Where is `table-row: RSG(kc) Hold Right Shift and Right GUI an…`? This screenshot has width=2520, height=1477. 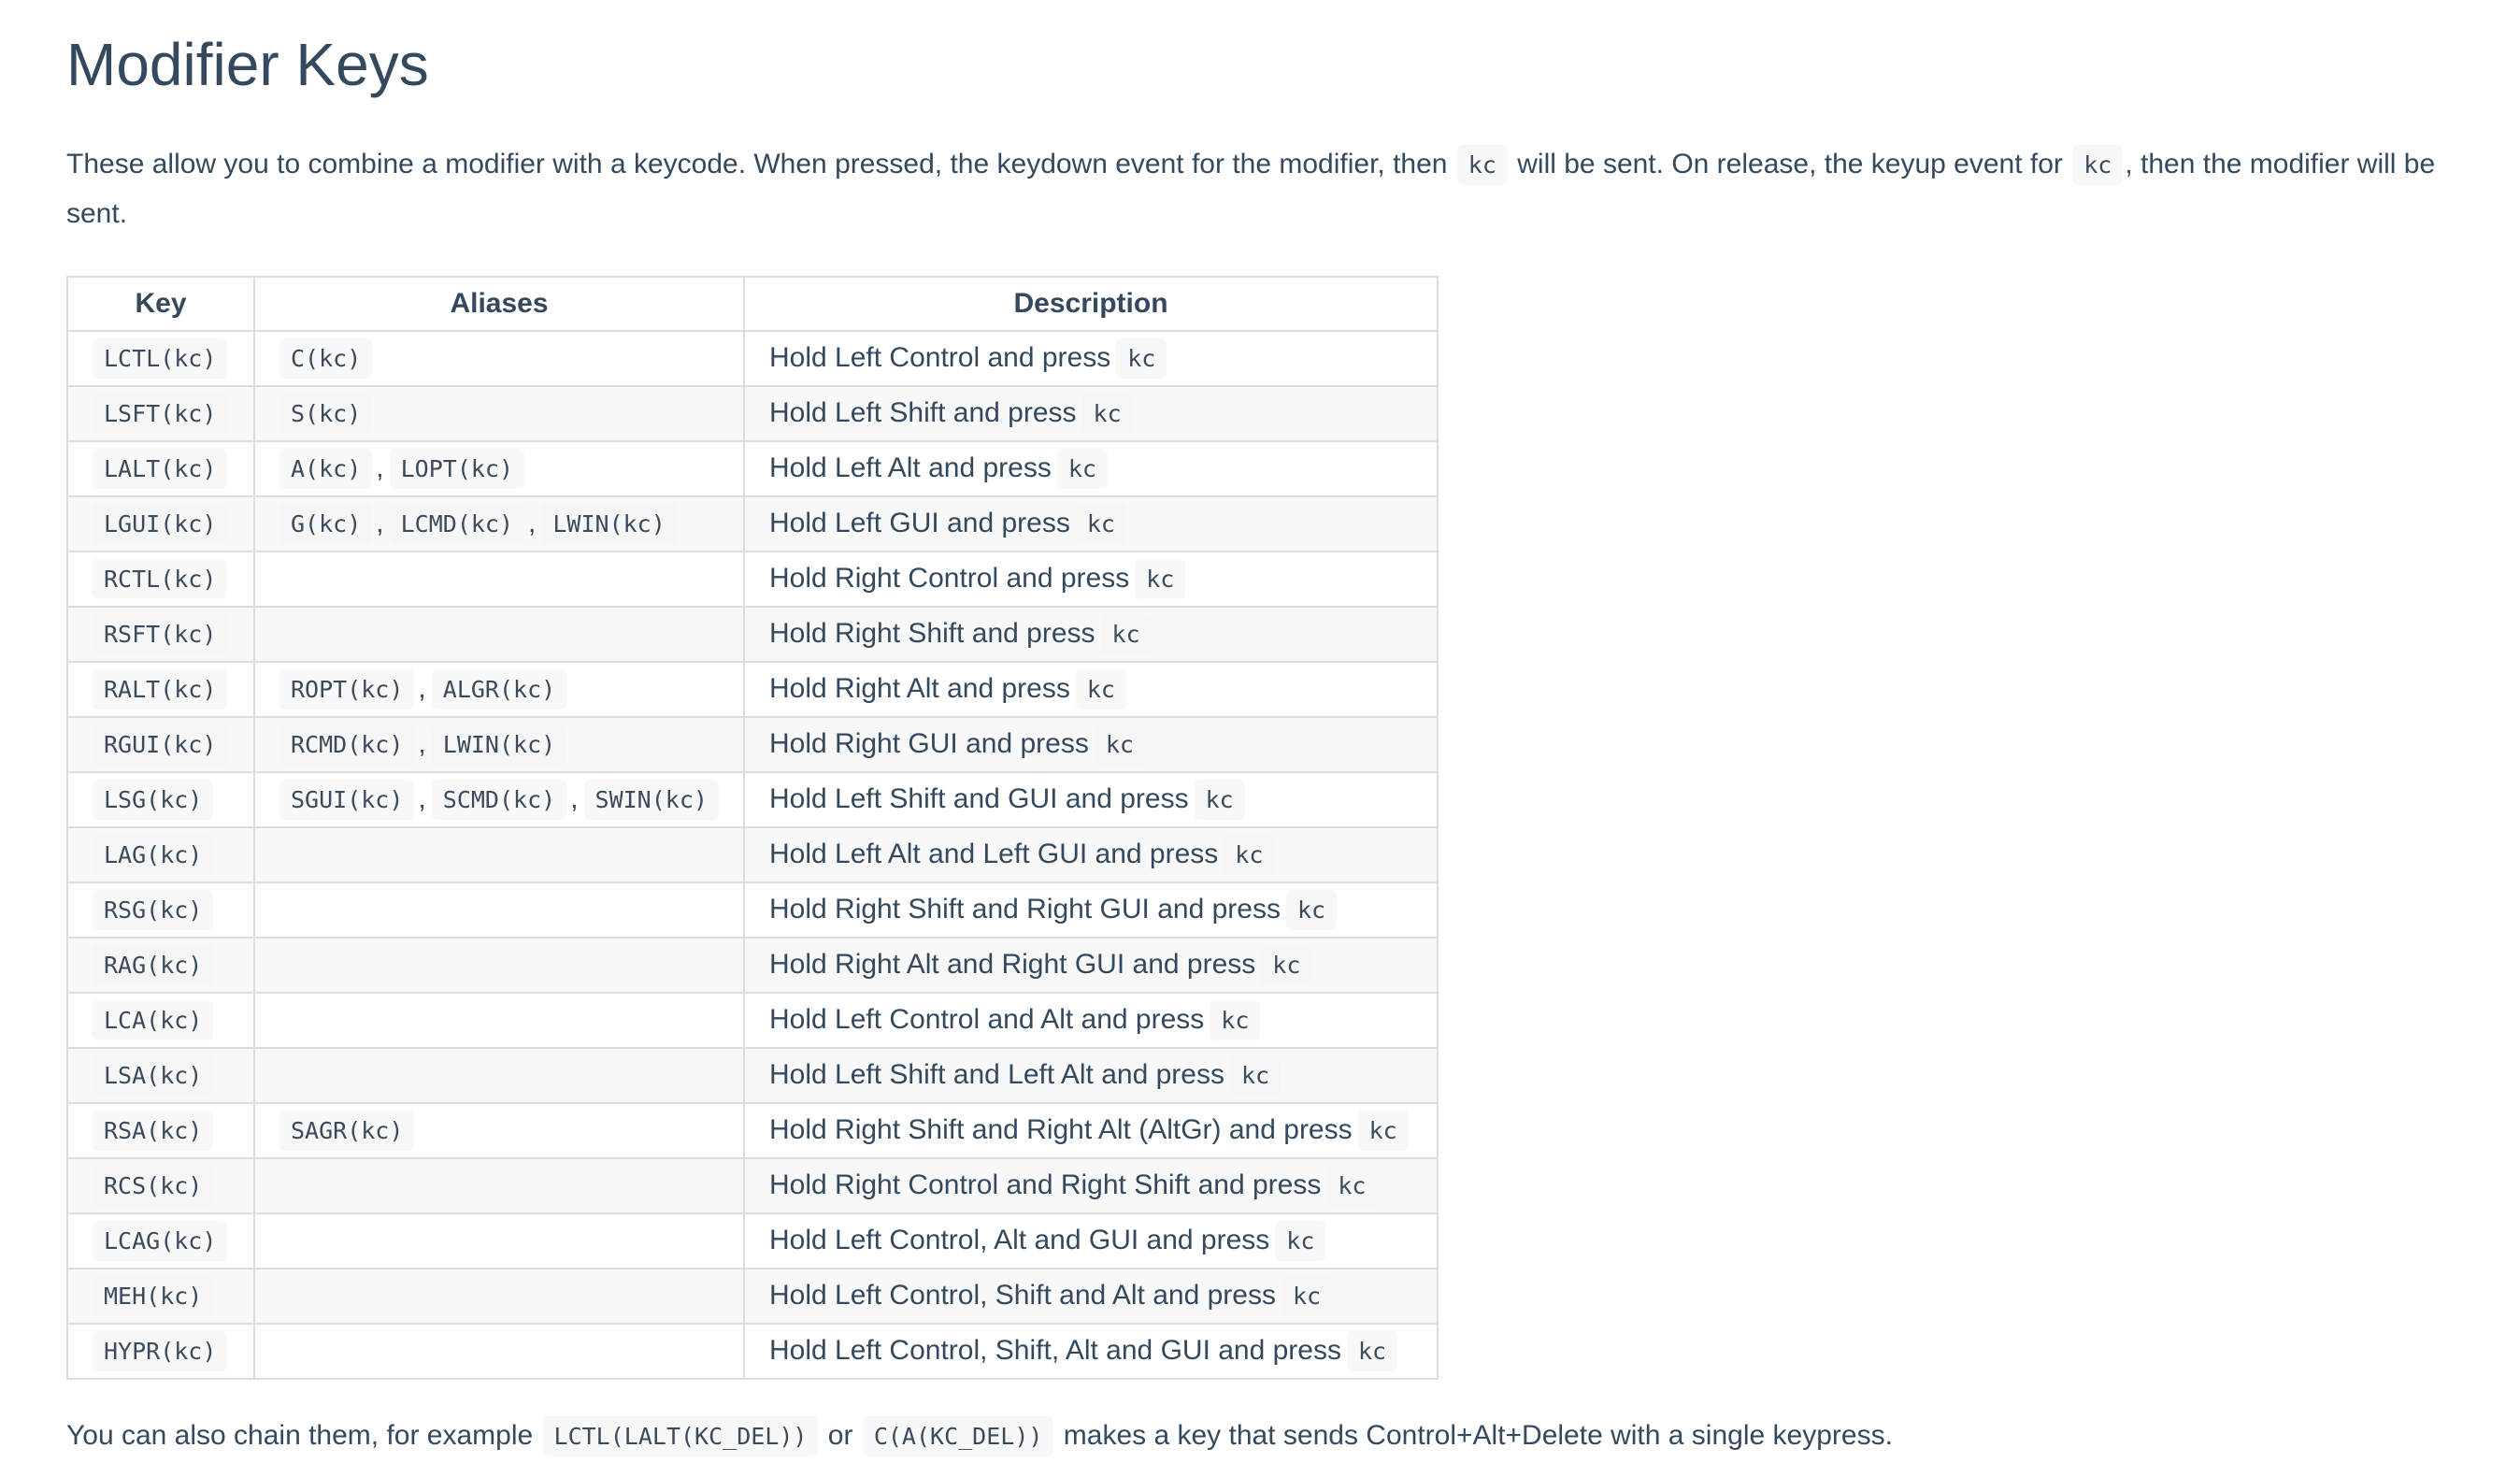 table-row: RSG(kc) Hold Right Shift and Right GUI an… is located at coordinates (752, 910).